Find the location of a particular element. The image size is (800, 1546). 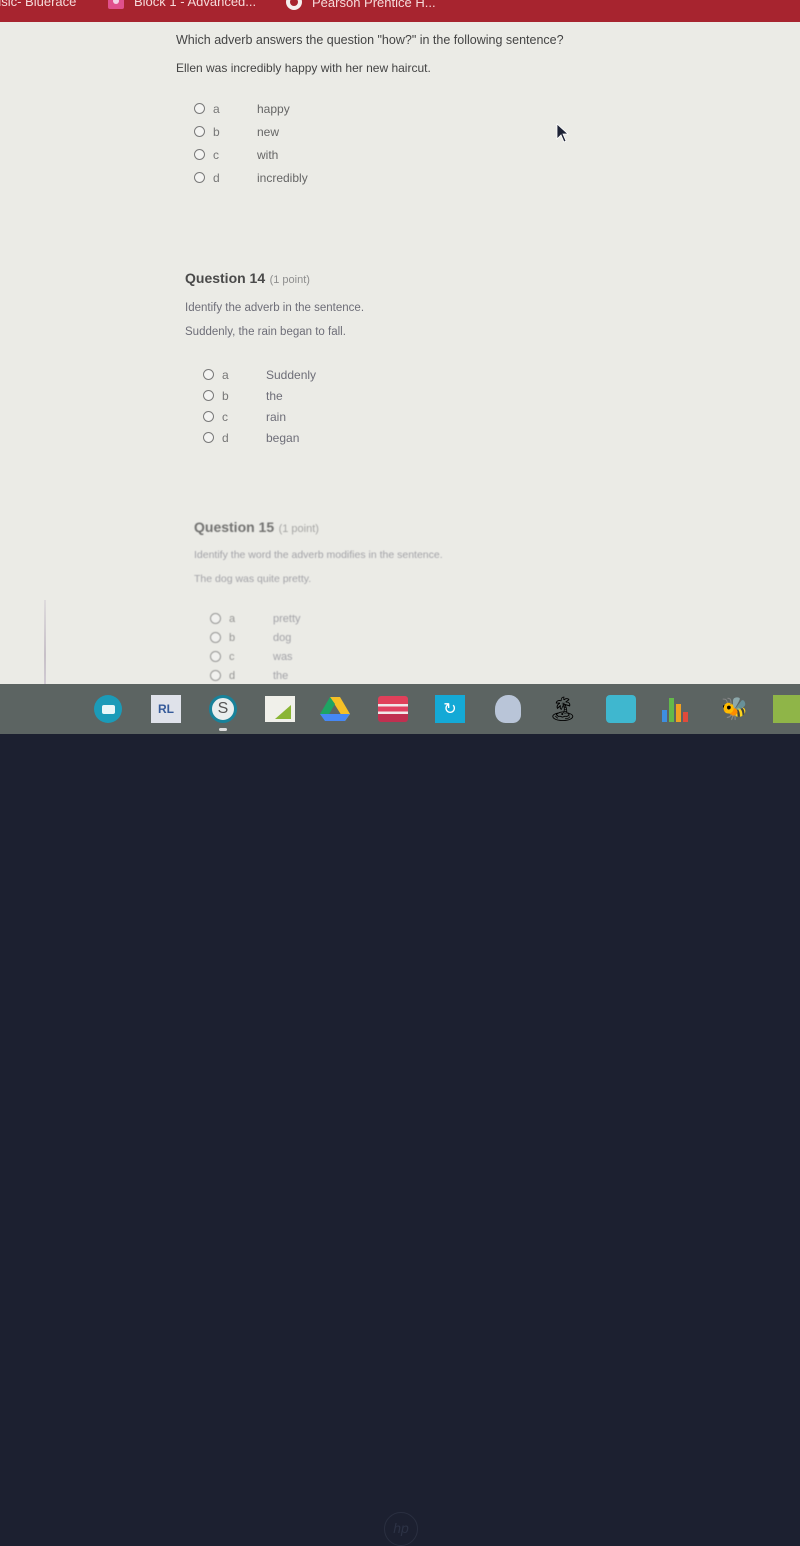

swirl-app: ↻ is located at coordinates (450, 709).